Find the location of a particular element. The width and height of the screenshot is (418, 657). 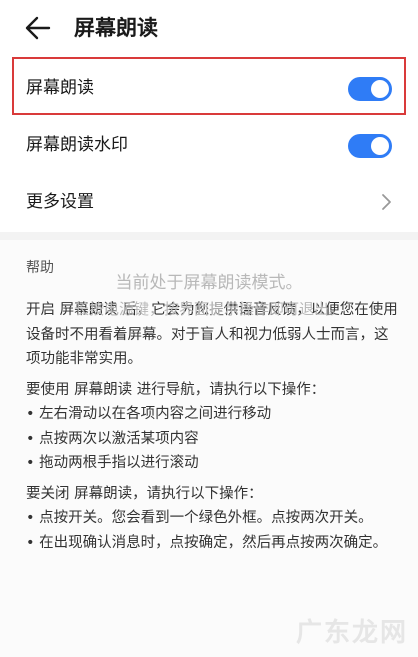

more-settings-label: 更多设置 is located at coordinates (60, 202).